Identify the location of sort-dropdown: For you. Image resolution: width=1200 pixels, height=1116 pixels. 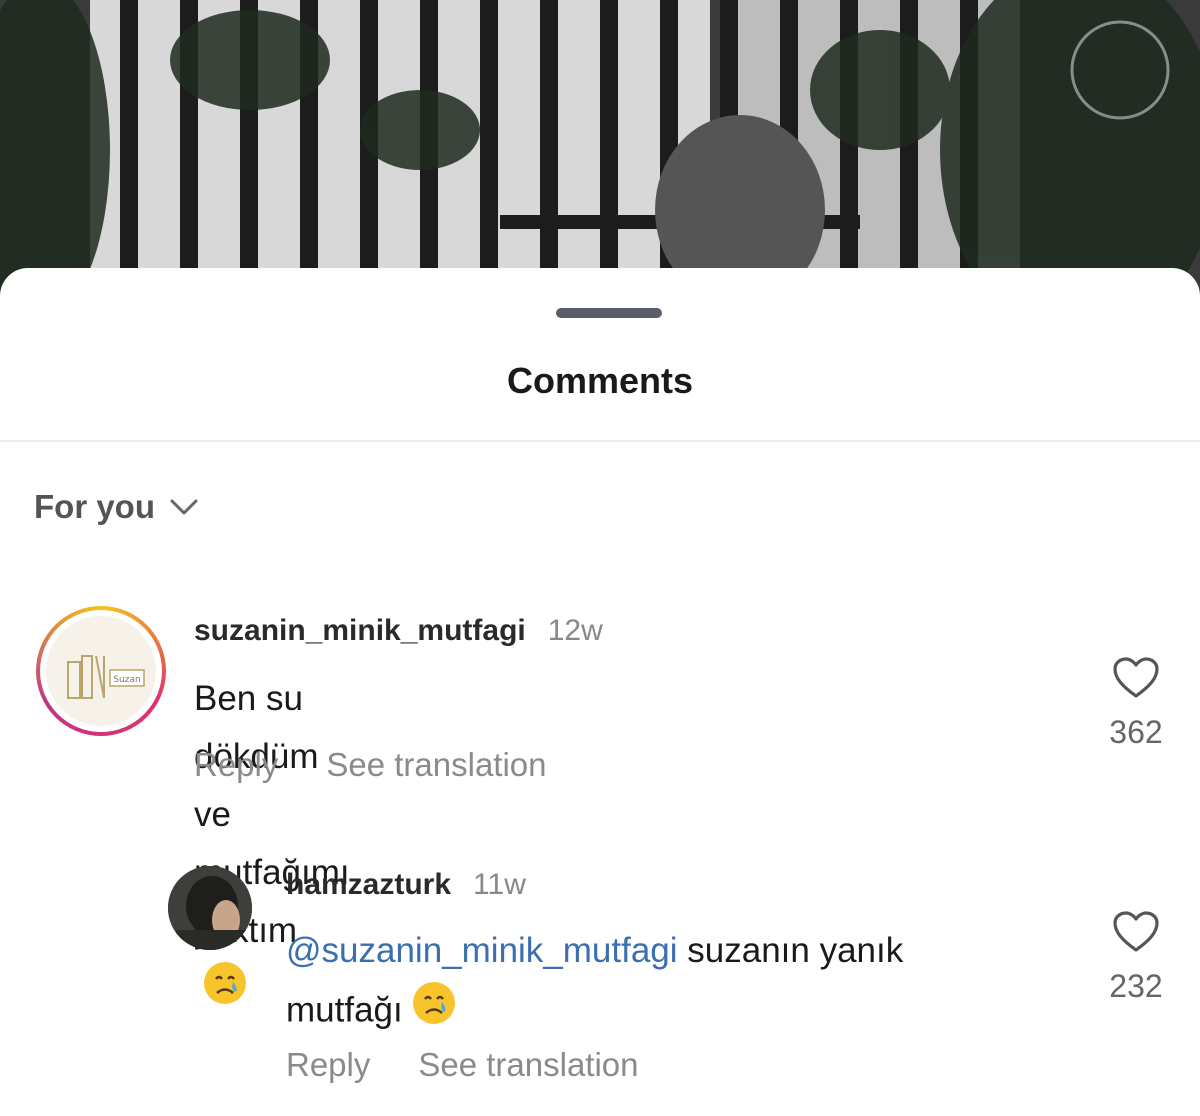
(116, 507).